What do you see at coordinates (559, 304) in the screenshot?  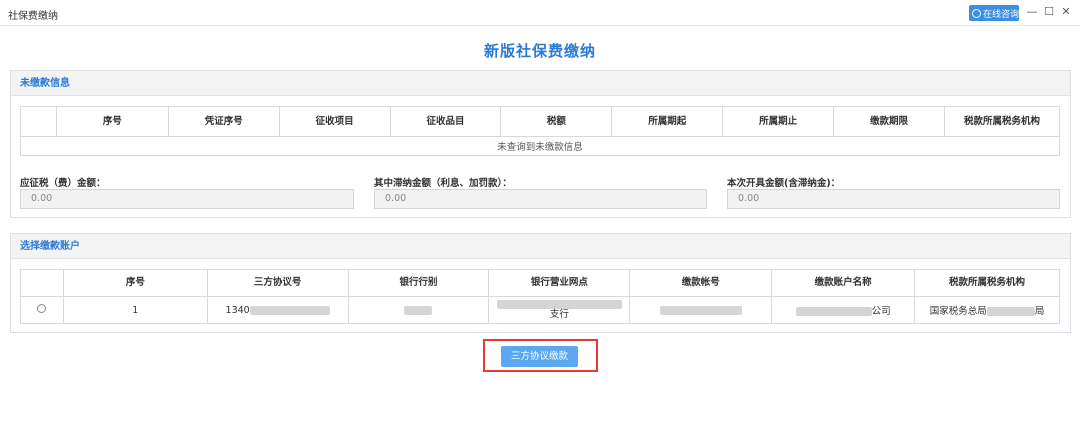 I see `redacted-branch` at bounding box center [559, 304].